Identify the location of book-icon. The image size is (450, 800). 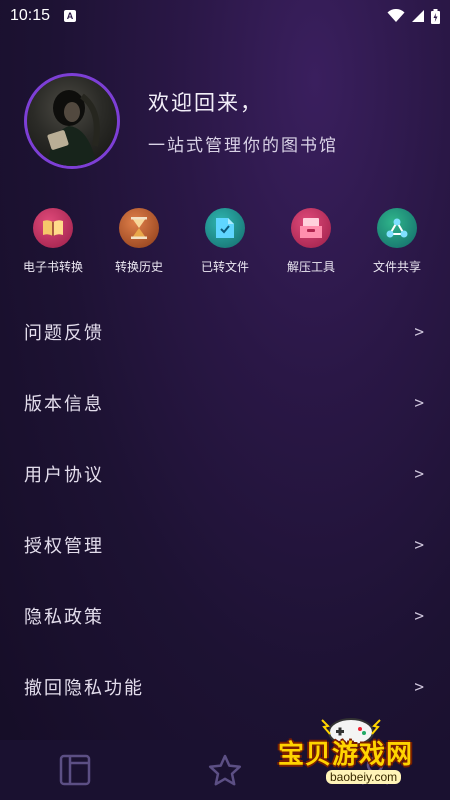
(53, 228).